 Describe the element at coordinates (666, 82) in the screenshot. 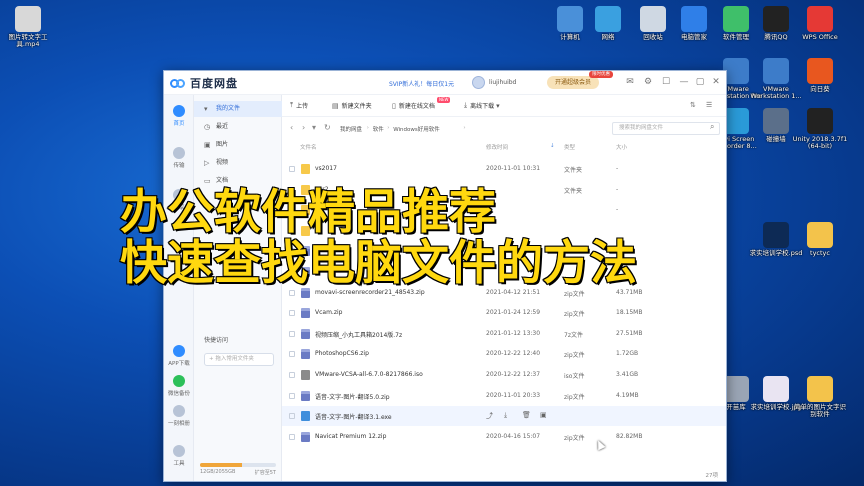

I see `theme-icon: ☐` at that location.